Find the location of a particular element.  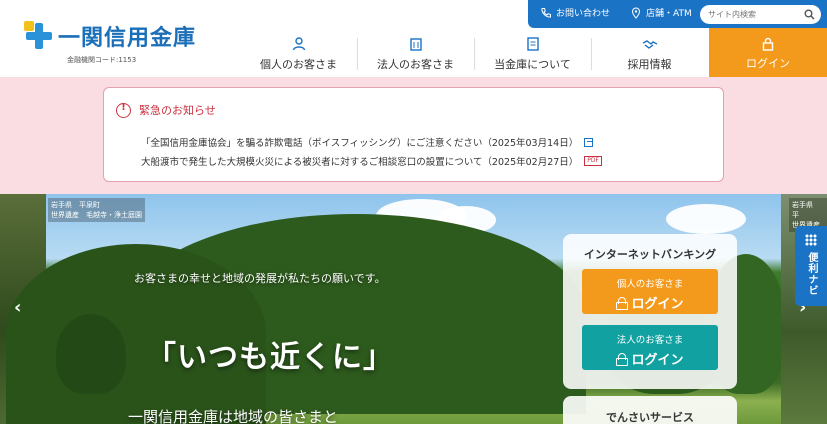

logo-name: 一関信用金庫 is located at coordinates (127, 38).